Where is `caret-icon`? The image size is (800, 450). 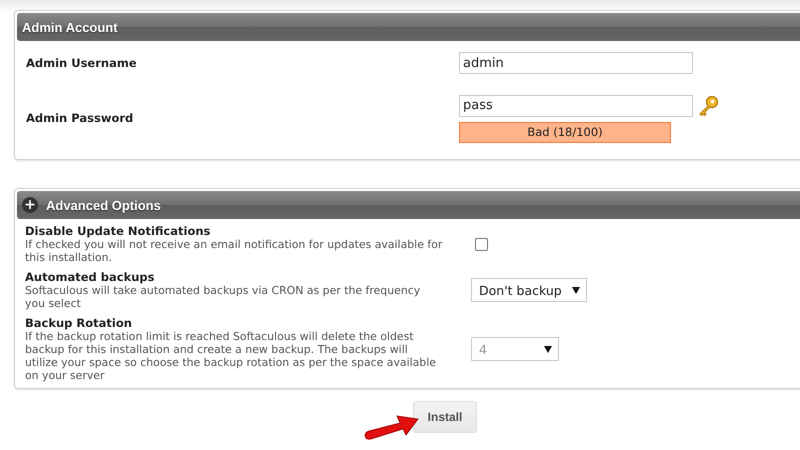 caret-icon is located at coordinates (576, 290).